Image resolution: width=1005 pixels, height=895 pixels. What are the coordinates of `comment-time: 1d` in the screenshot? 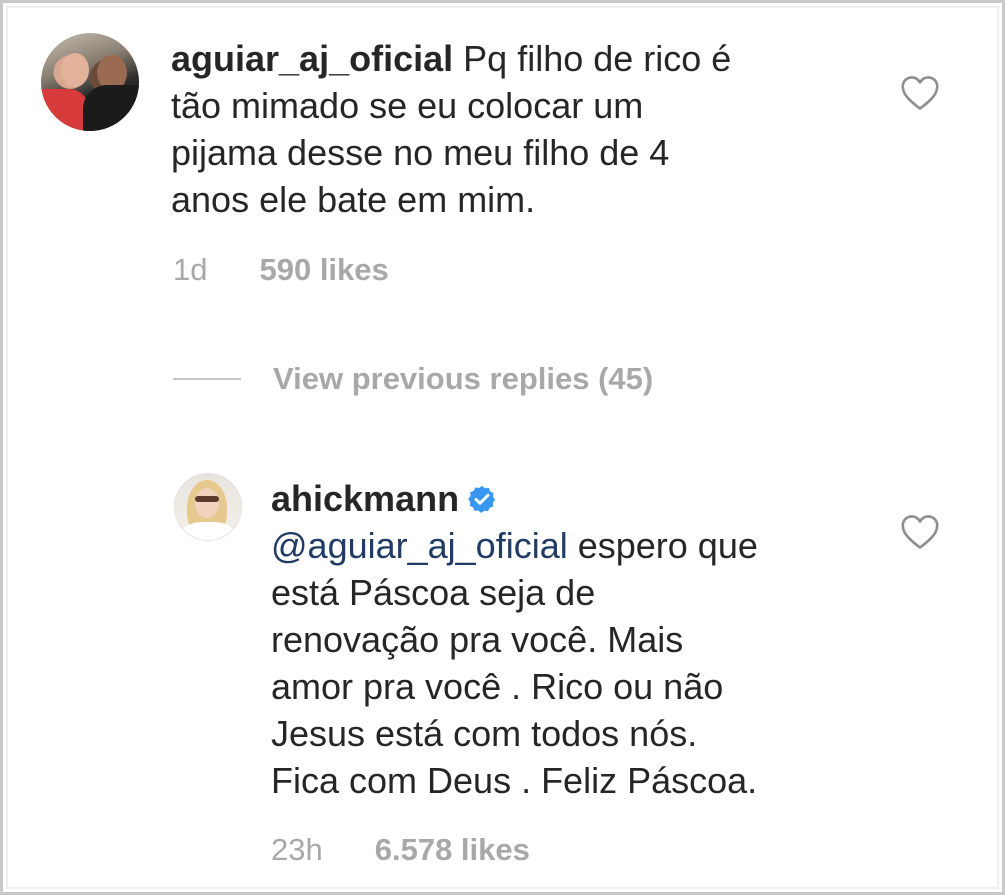 It's located at (190, 269).